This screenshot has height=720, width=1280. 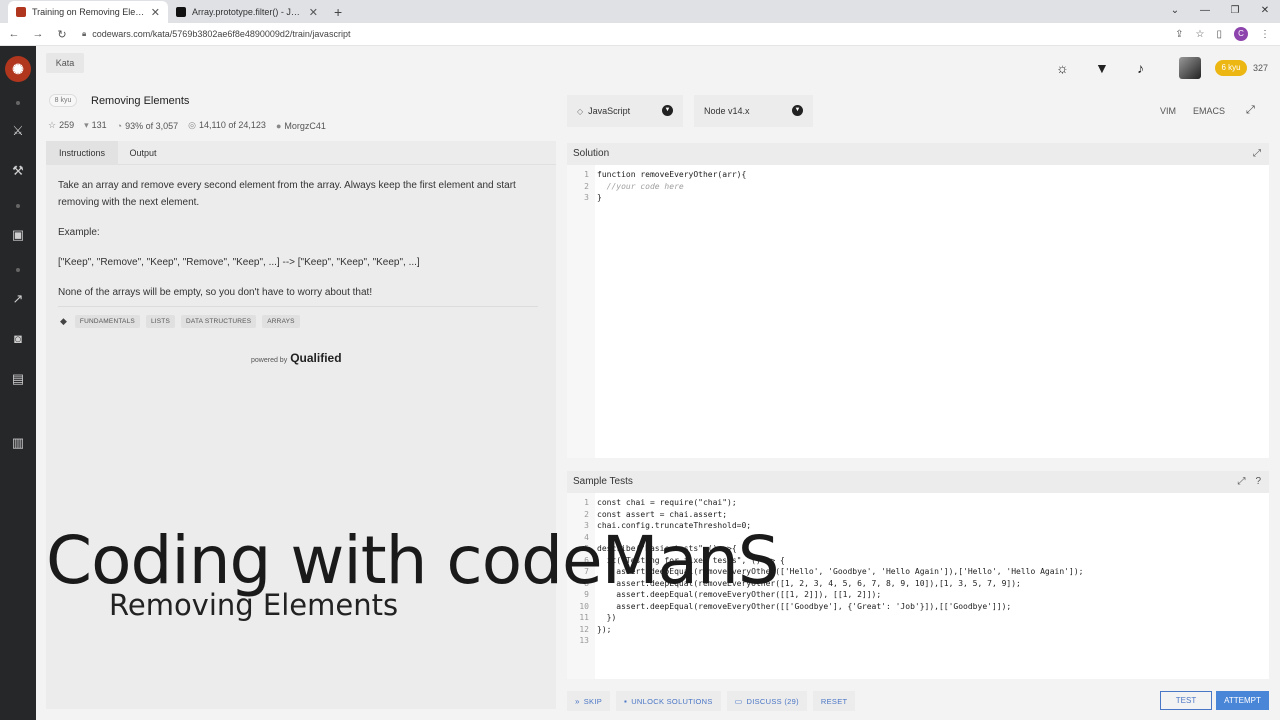 What do you see at coordinates (834, 701) in the screenshot?
I see `reset-button: RESET` at bounding box center [834, 701].